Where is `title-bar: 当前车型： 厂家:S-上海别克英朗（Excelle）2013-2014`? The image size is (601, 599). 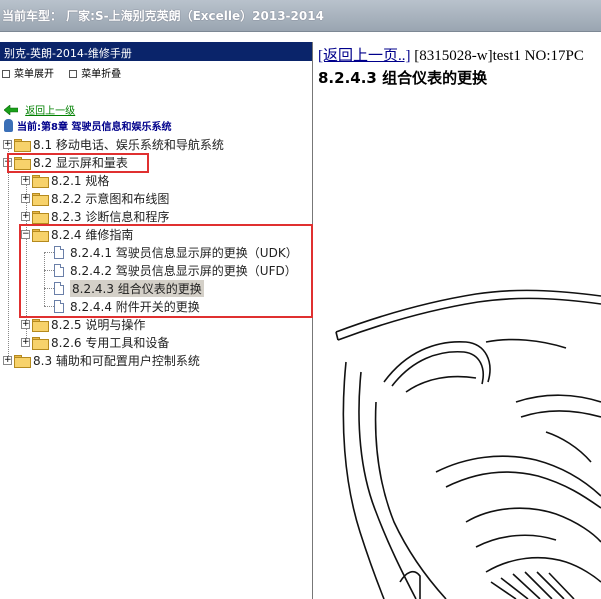 title-bar: 当前车型： 厂家:S-上海别克英朗（Excelle）2013-2014 is located at coordinates (300, 16).